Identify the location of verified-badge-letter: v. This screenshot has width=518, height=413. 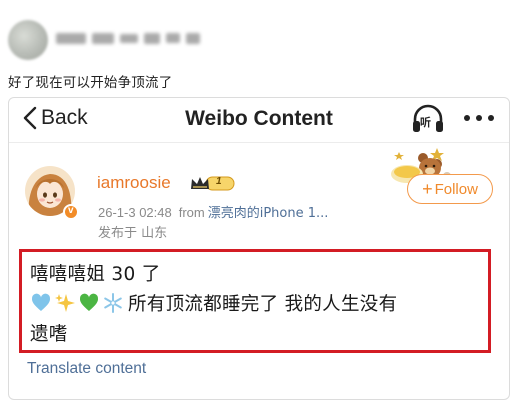
(71, 210).